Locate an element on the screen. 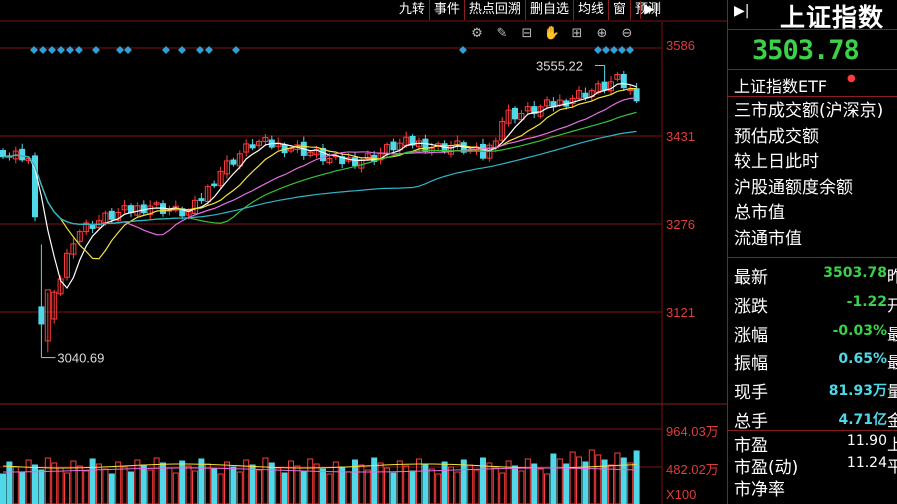 The height and width of the screenshot is (504, 897). info-float-market-cap: 流通市值 is located at coordinates (768, 238).